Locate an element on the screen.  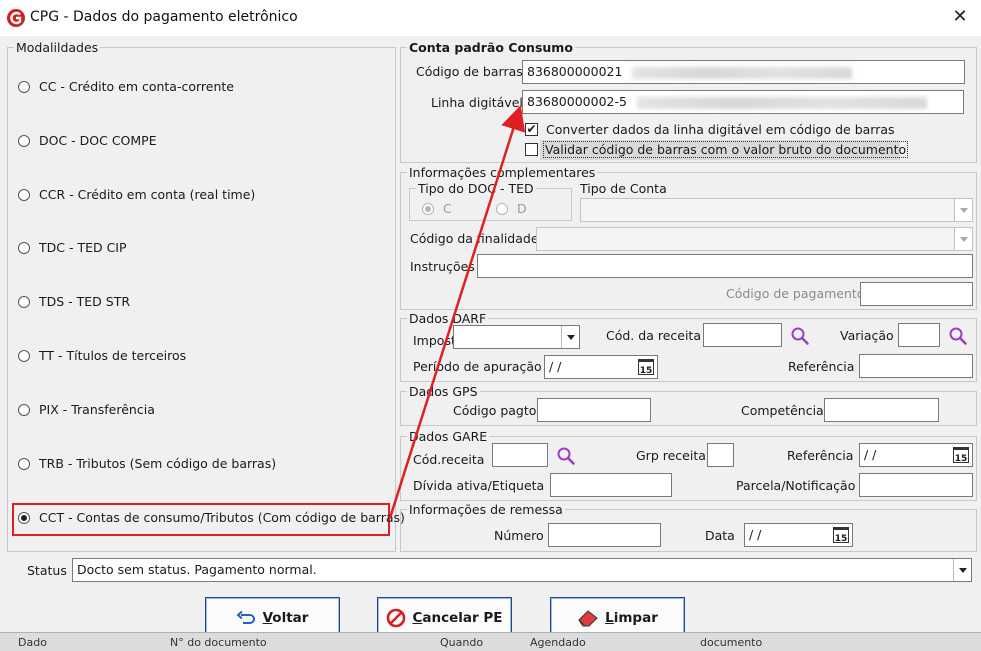
strip-item: documento is located at coordinates (731, 642).